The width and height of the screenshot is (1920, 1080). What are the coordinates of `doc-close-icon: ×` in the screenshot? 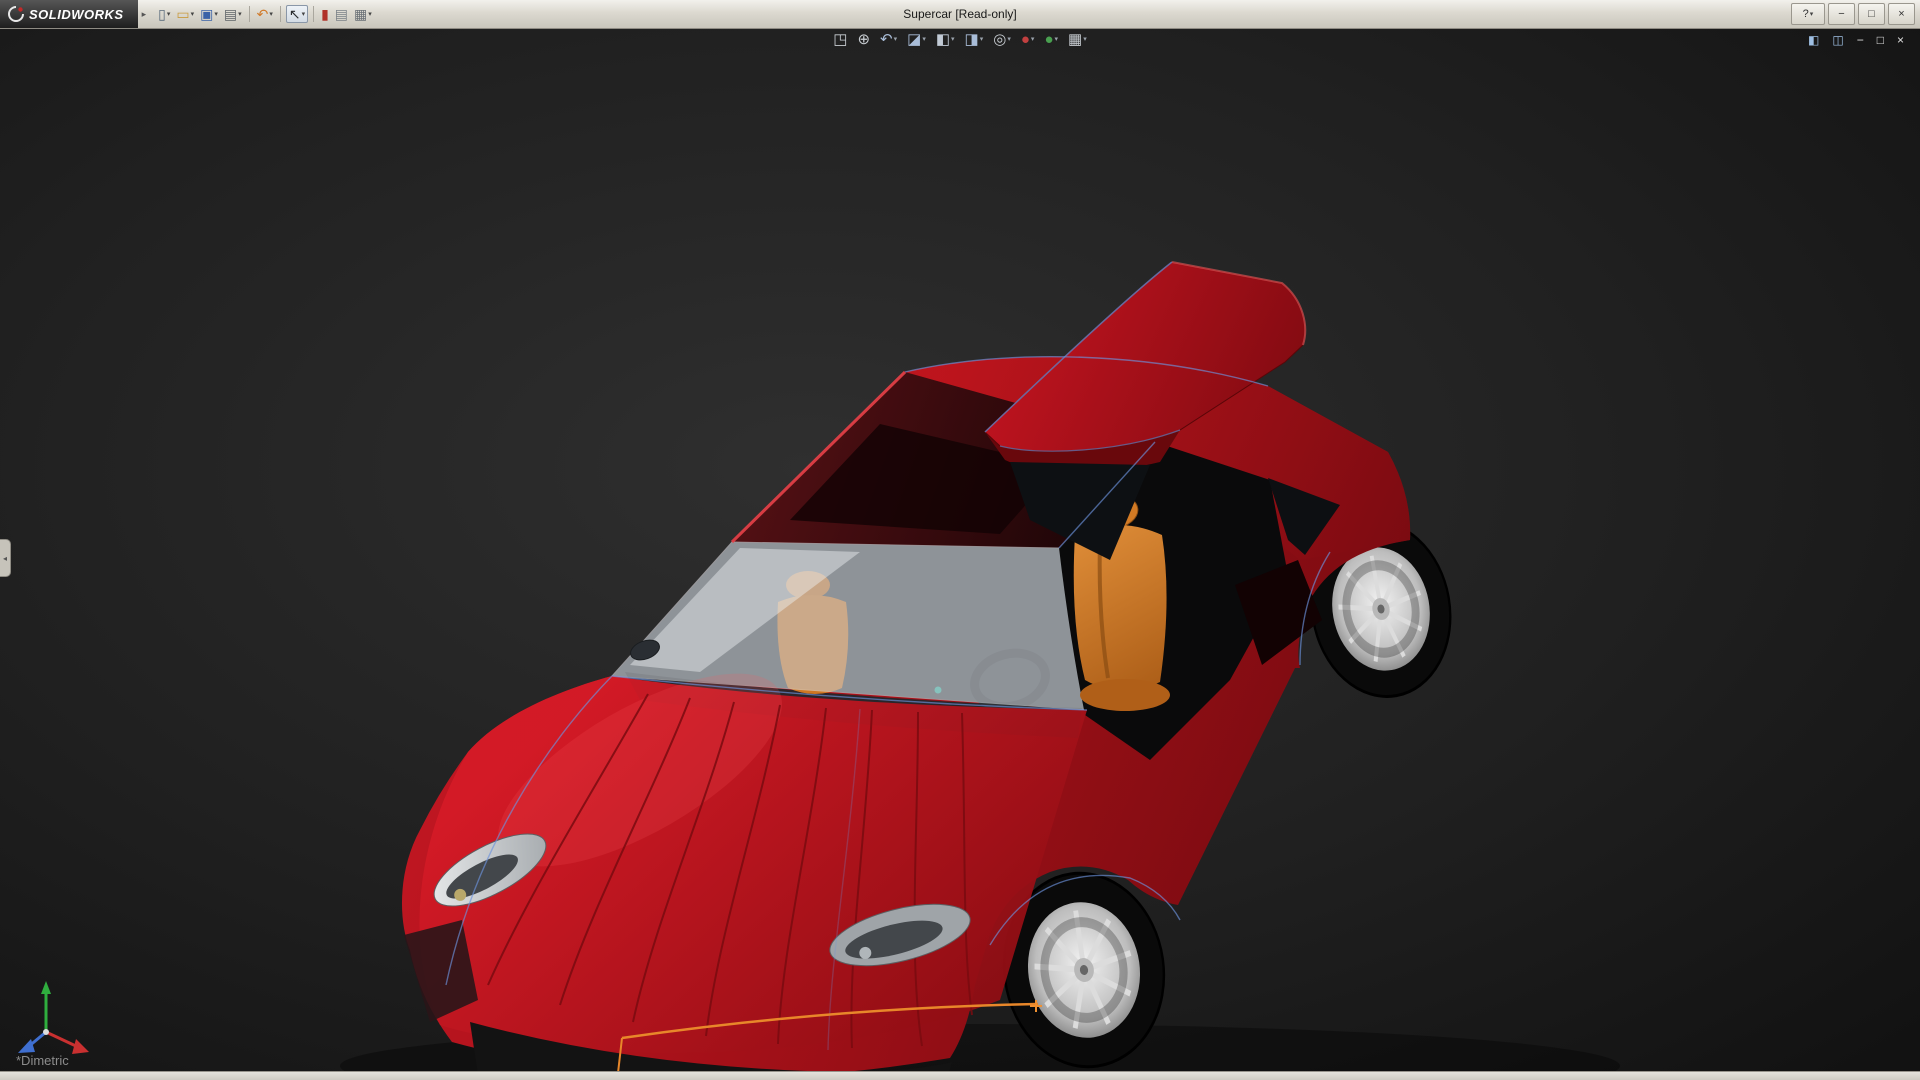 It's located at (1900, 40).